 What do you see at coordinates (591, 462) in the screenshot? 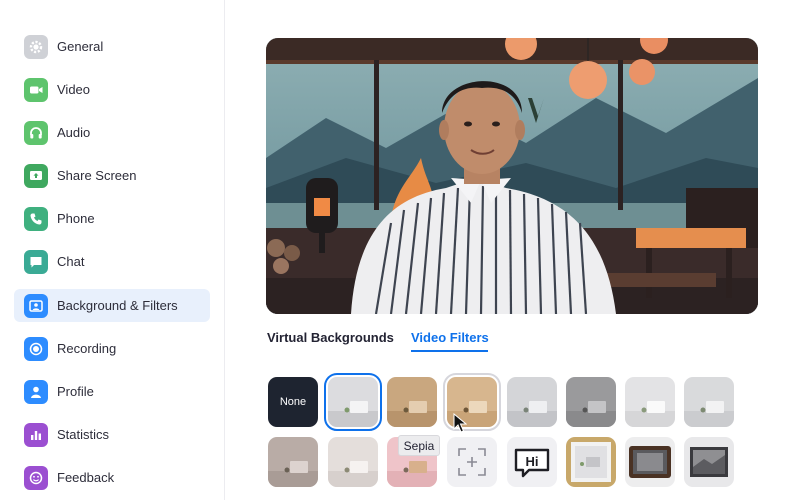
I see `filter-thumbnail-picture-frame` at bounding box center [591, 462].